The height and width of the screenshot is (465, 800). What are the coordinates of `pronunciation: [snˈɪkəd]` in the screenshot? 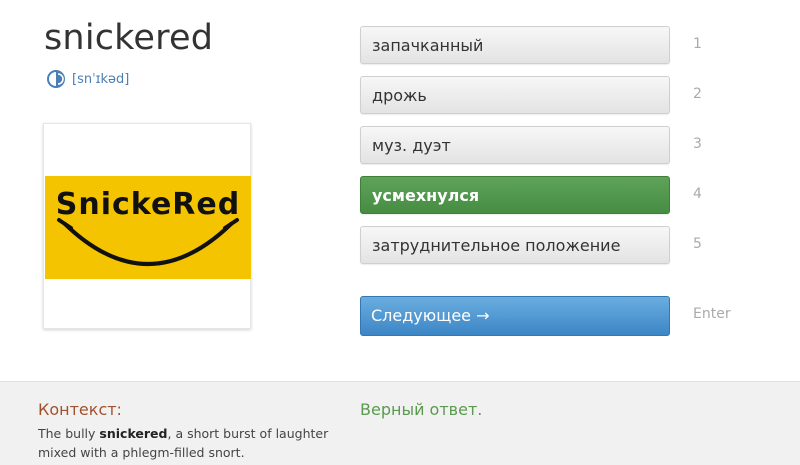 It's located at (87, 79).